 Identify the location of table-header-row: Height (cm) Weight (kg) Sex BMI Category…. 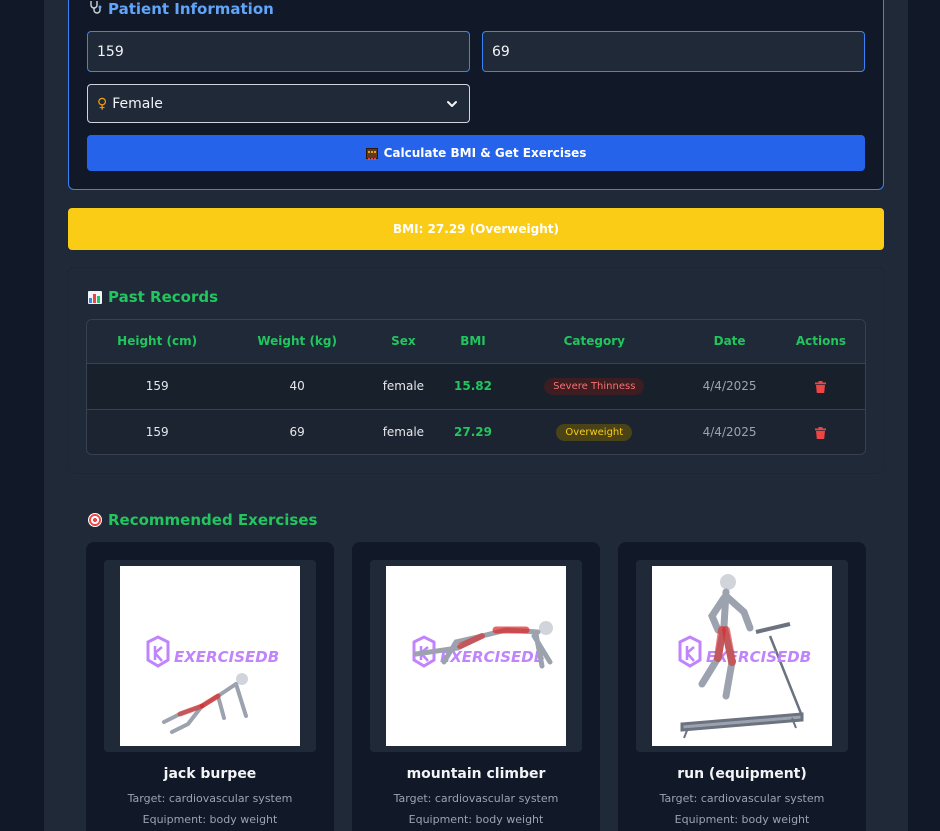
(476, 341).